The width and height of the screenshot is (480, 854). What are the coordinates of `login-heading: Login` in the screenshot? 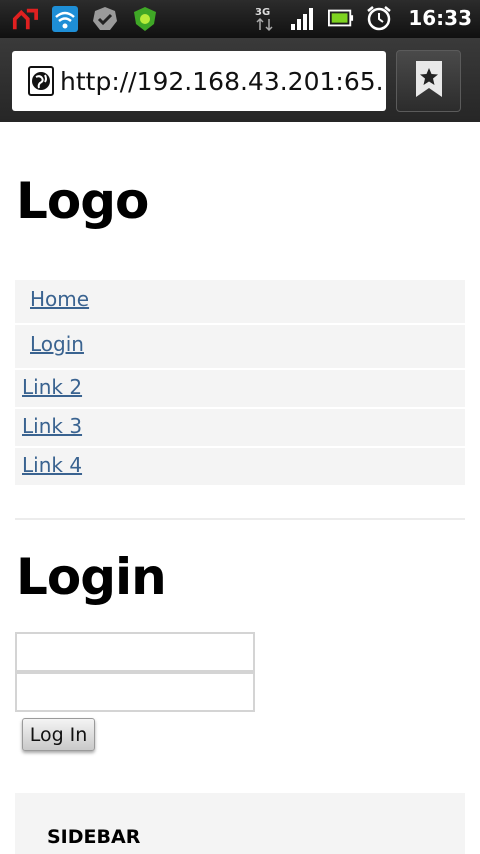 It's located at (91, 577).